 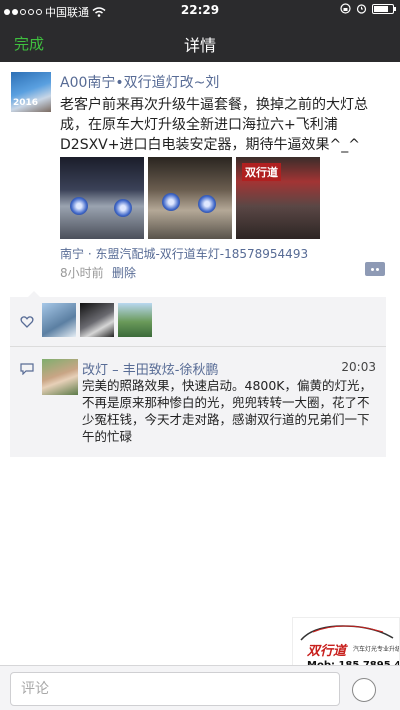 I want to click on post-location: 南宁 · 东盟汽配城-双行道车灯-18578954493, so click(x=184, y=253).